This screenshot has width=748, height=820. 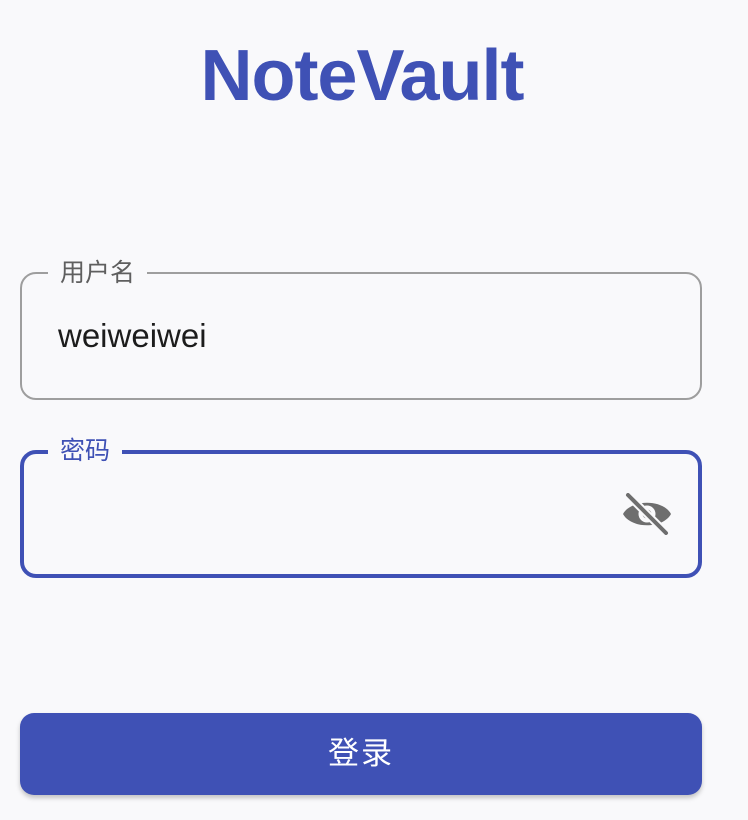 What do you see at coordinates (361, 754) in the screenshot?
I see `login-button: 登录` at bounding box center [361, 754].